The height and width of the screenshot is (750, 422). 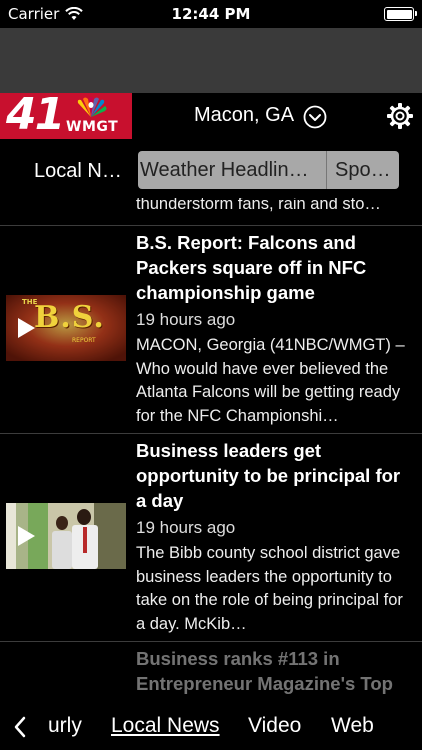 I want to click on status-time: 12:44 PM, so click(x=211, y=14).